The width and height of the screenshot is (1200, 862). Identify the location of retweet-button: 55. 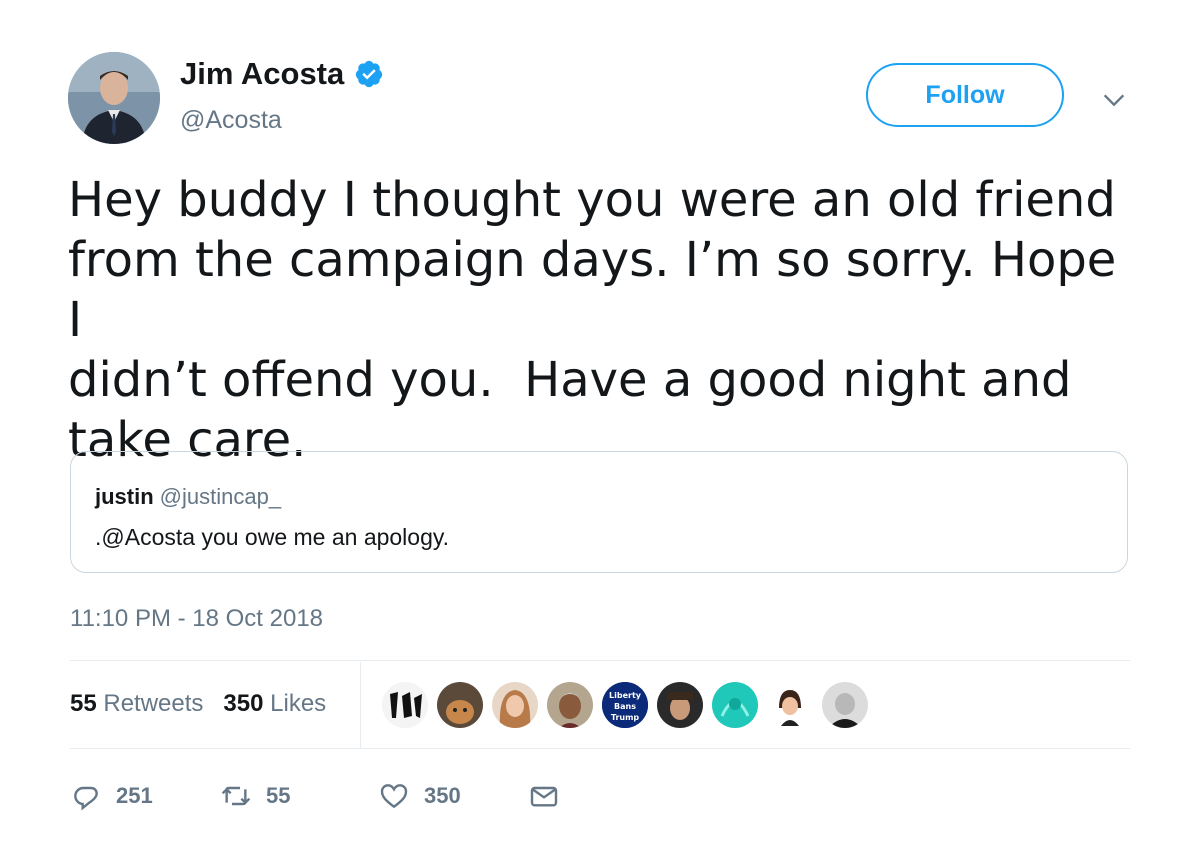
(299, 796).